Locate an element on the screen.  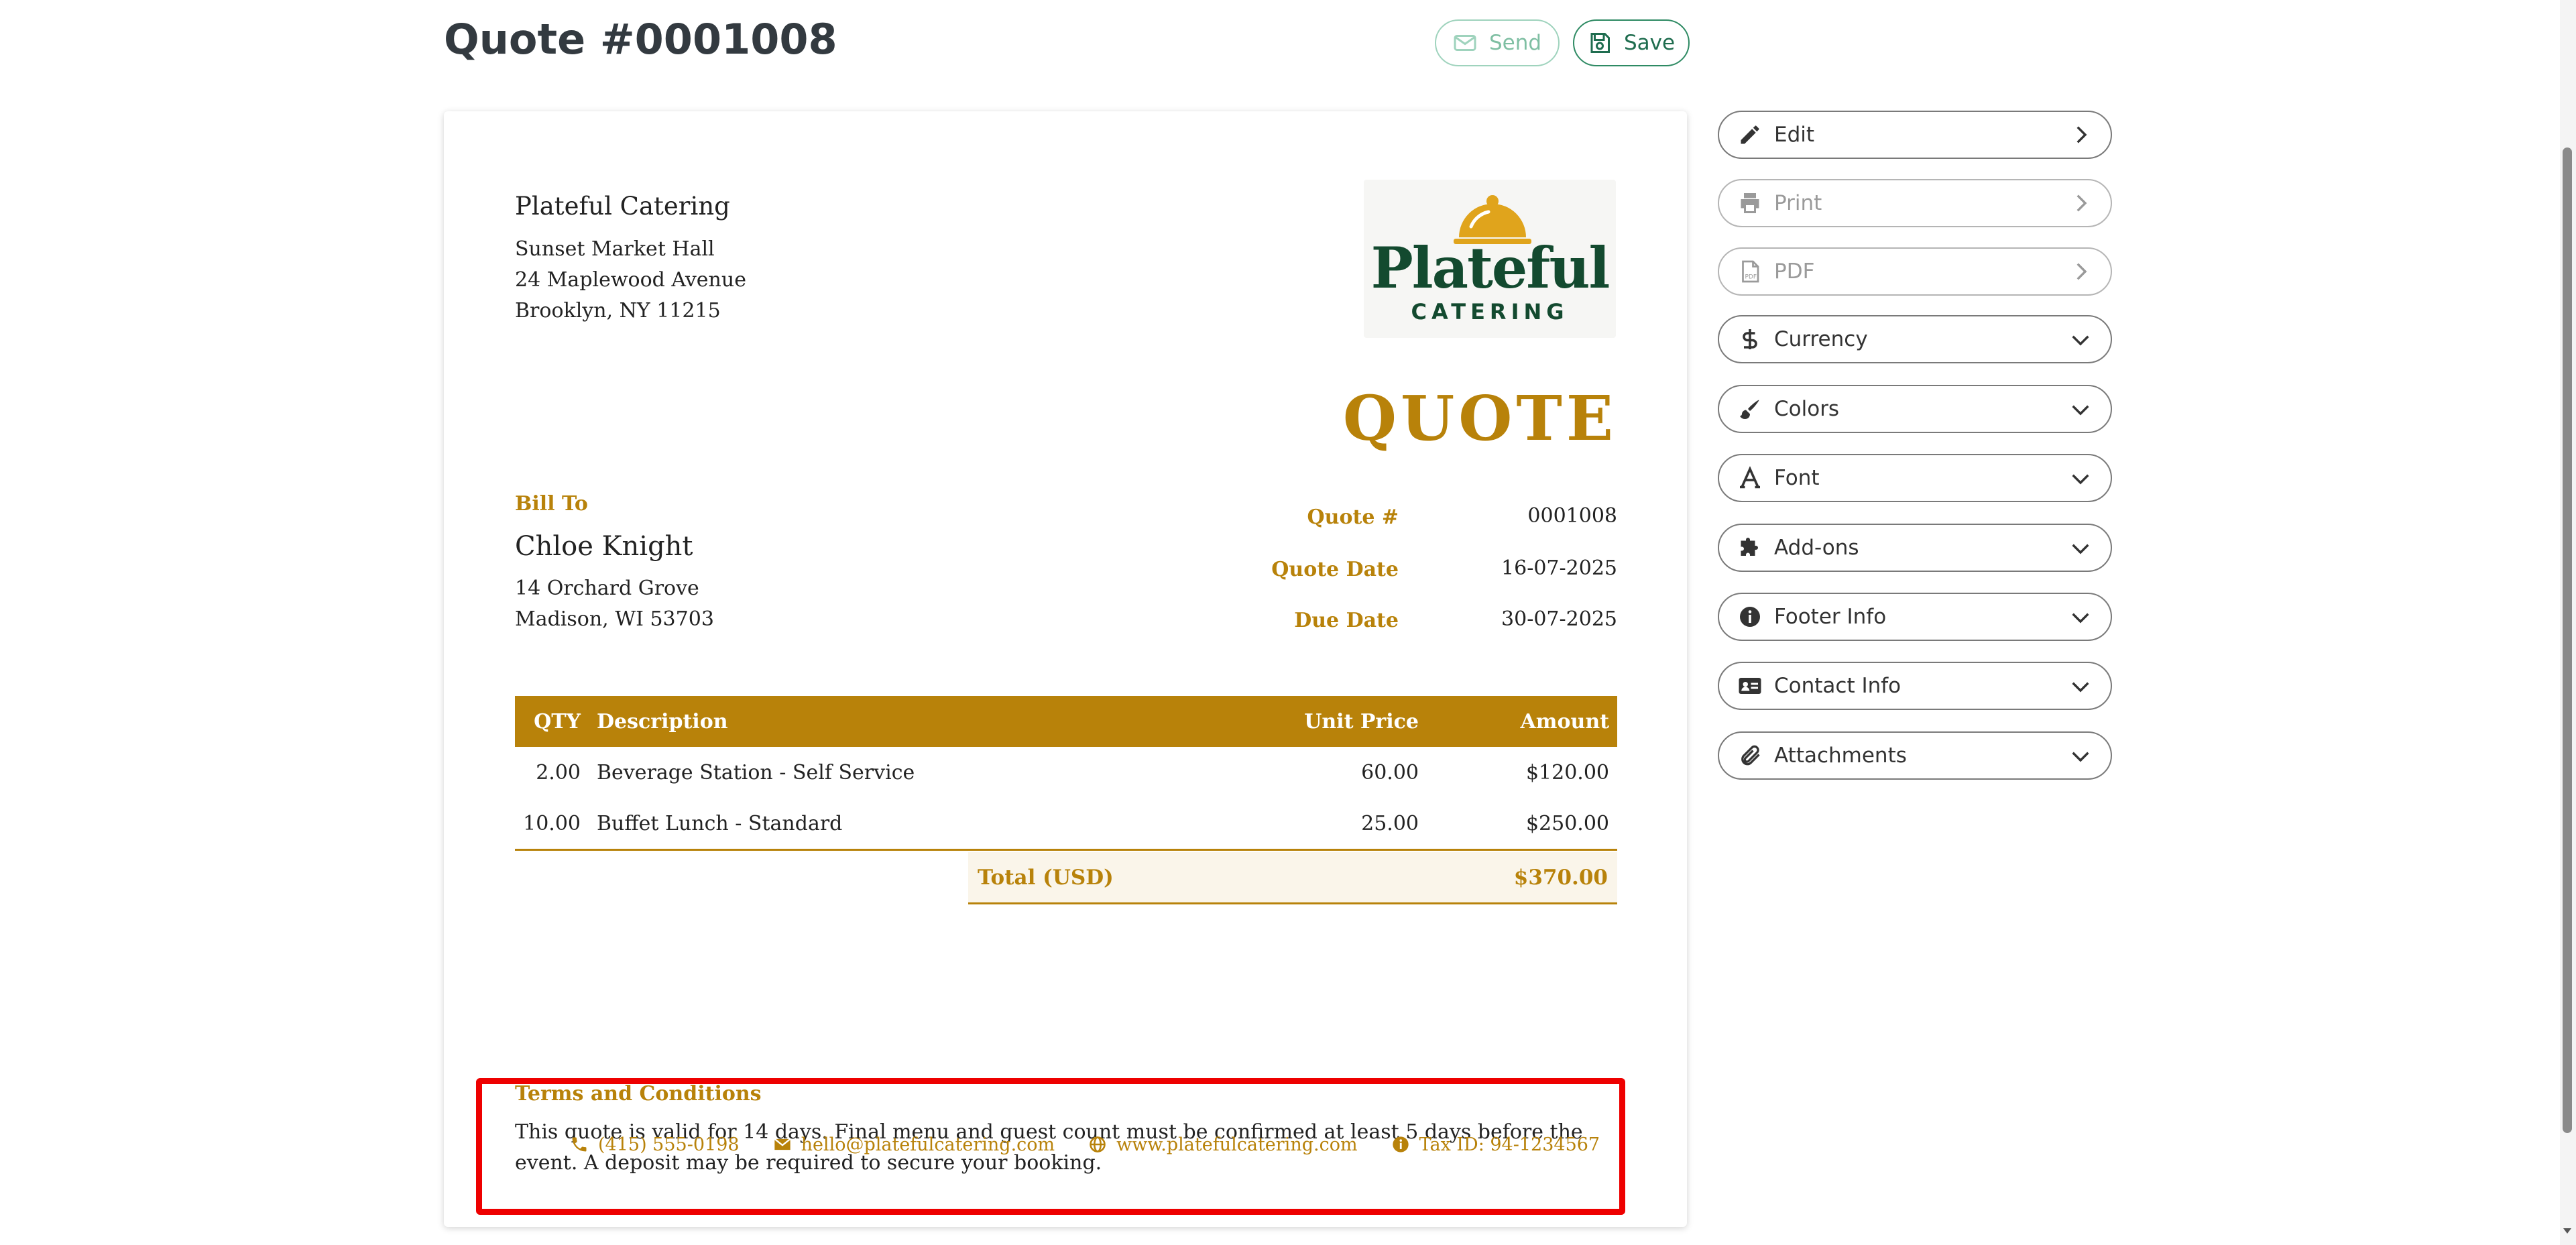
send-button-label: Send is located at coordinates (1515, 43).